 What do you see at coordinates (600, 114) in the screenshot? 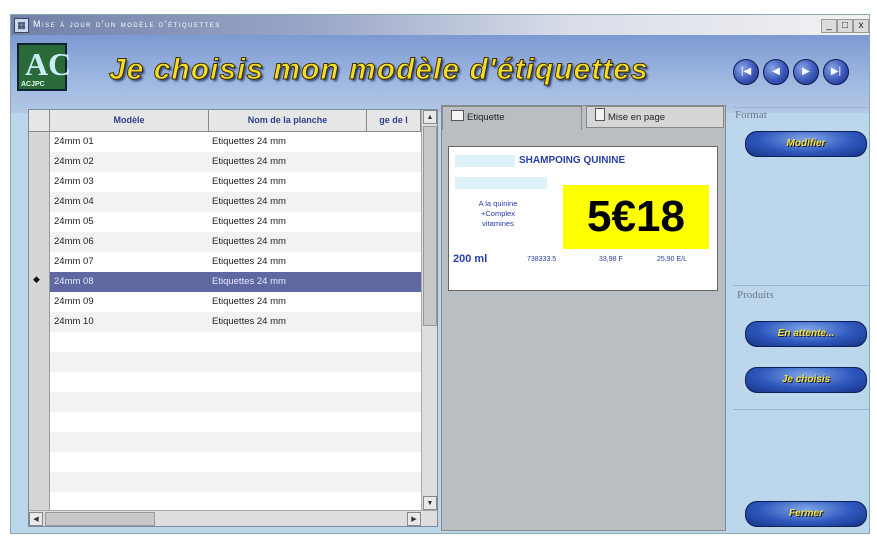
I see `page-icon` at bounding box center [600, 114].